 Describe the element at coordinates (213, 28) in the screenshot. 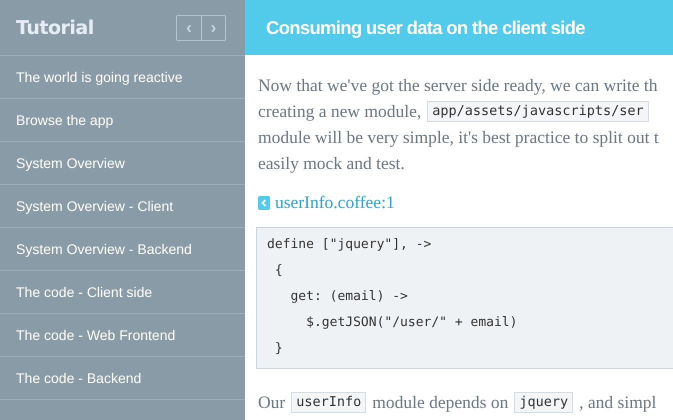

I see `next-button: ›` at that location.